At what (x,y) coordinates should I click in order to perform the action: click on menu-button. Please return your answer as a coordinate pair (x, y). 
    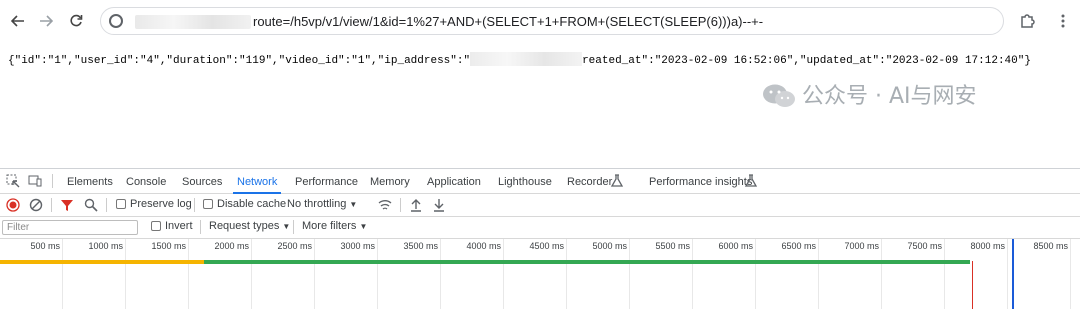
    Looking at the image, I should click on (1063, 21).